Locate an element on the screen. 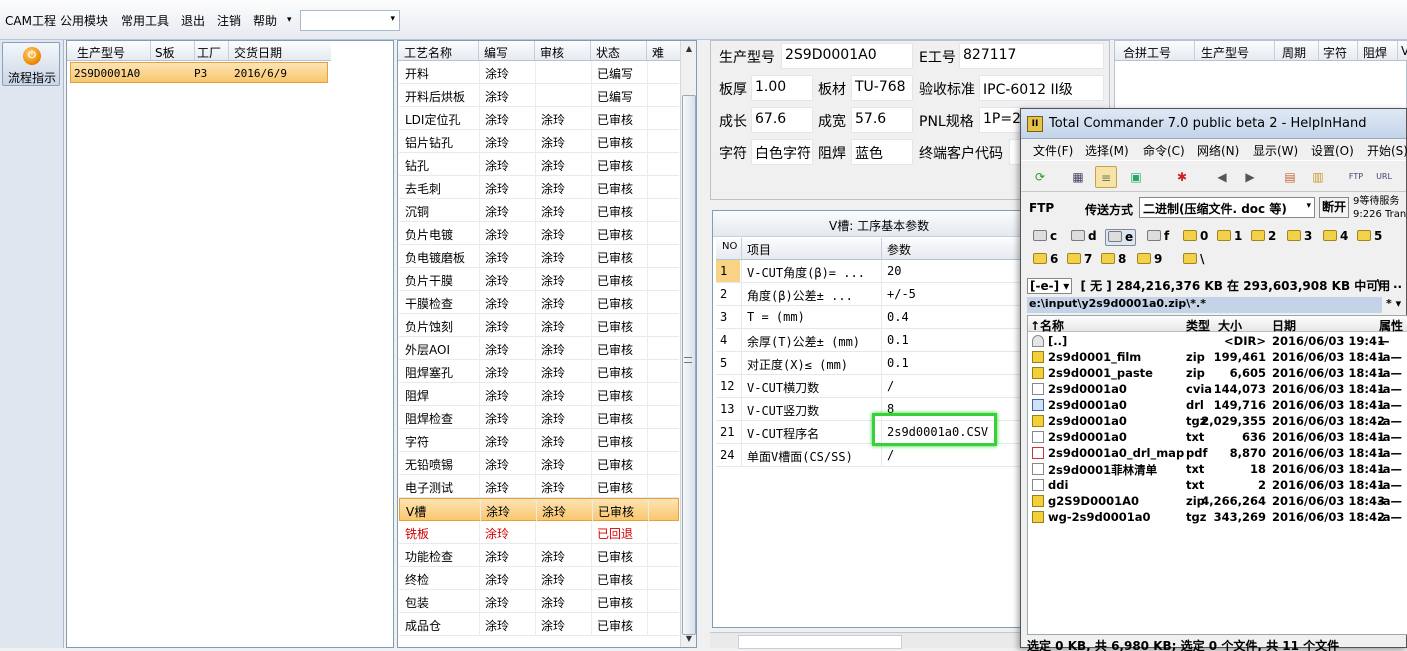 The width and height of the screenshot is (1407, 651). current-path: e:\input\y2s9d0001a0.zip\*.* is located at coordinates (1204, 305).